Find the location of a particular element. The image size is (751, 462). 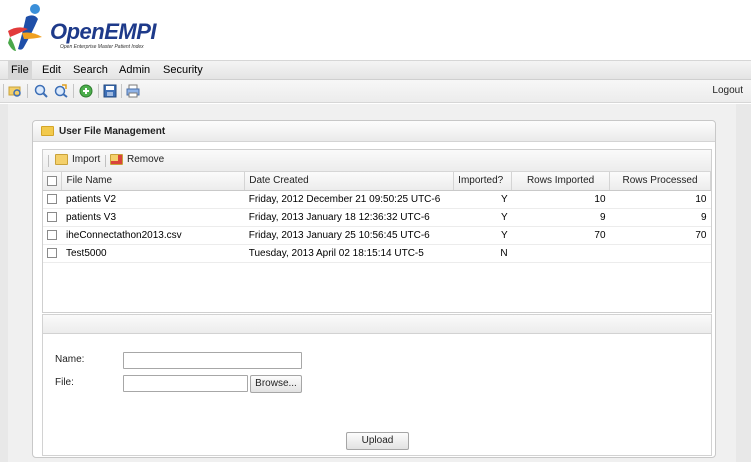

cell-rows-processed is located at coordinates (660, 253).